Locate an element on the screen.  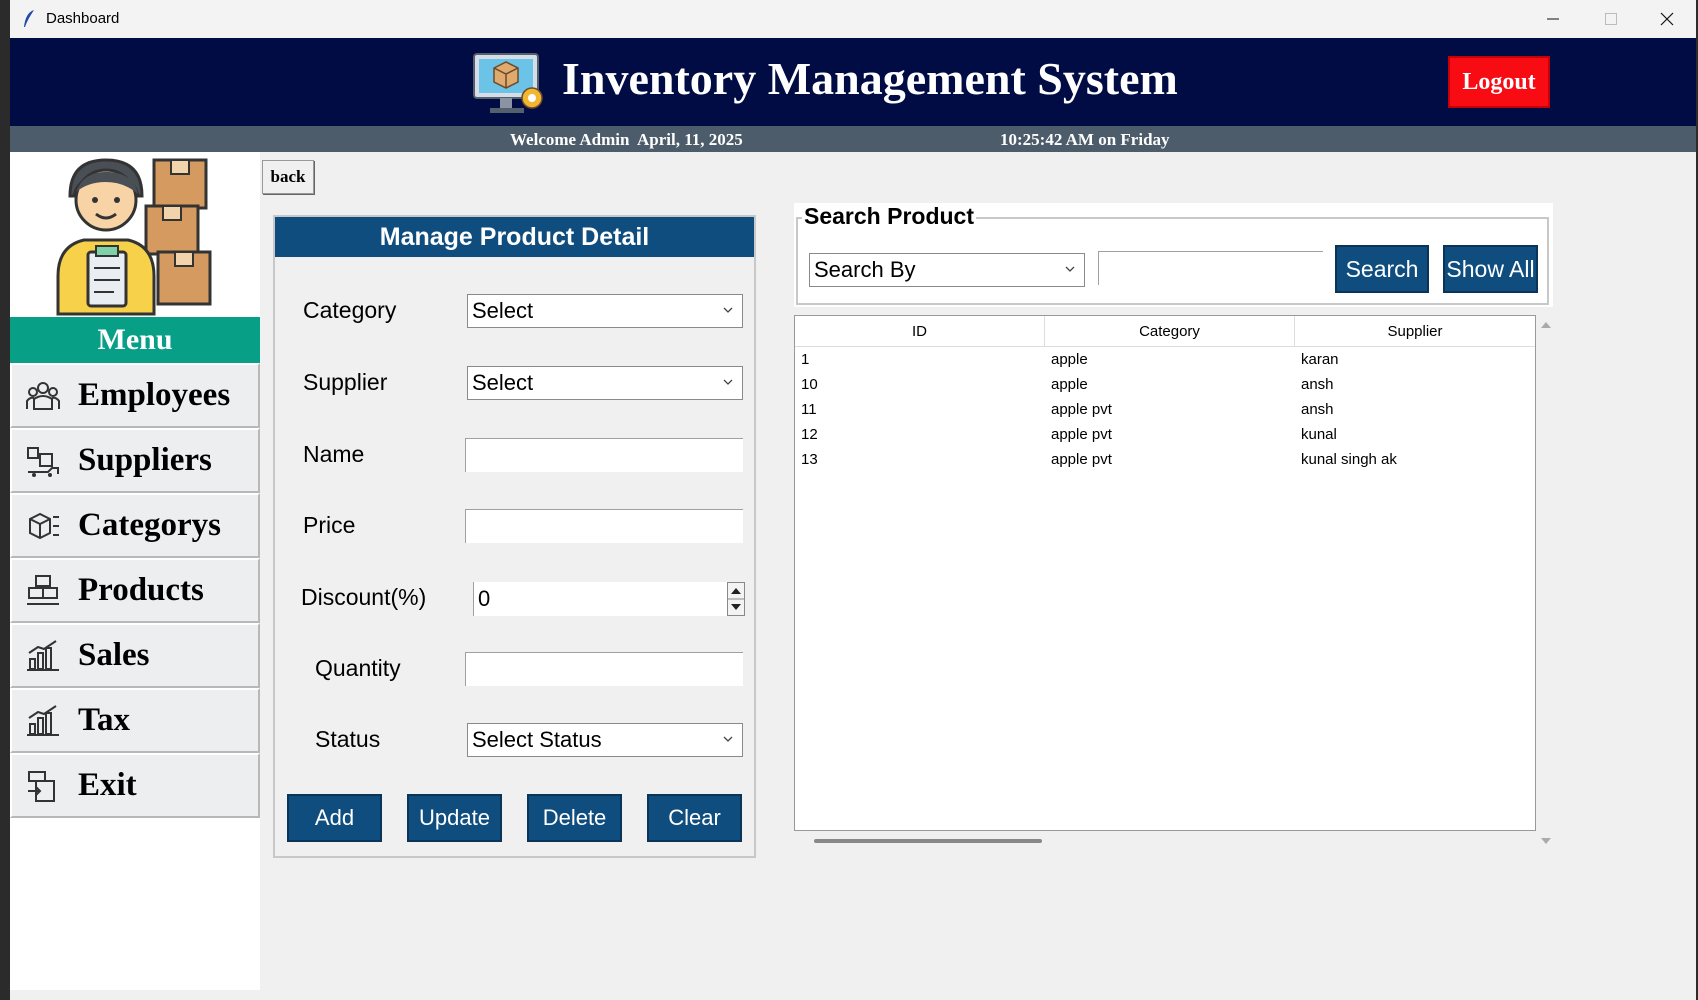
horizontal-scroll-thumb is located at coordinates (928, 841).